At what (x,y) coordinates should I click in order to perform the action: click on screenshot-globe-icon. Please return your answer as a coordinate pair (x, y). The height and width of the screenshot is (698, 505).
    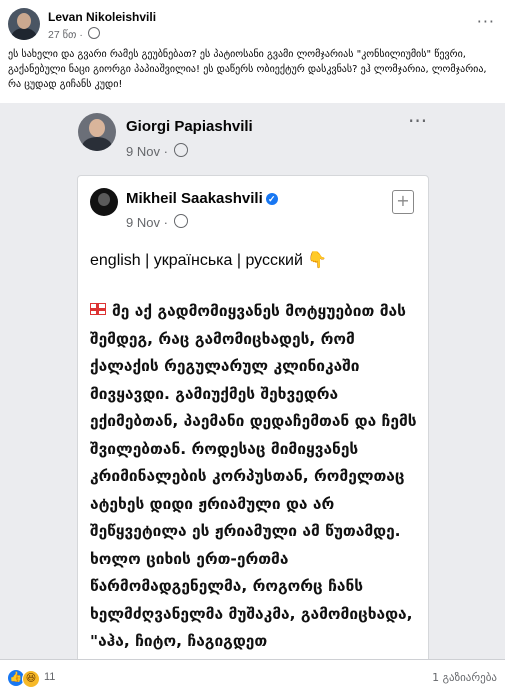
    Looking at the image, I should click on (180, 150).